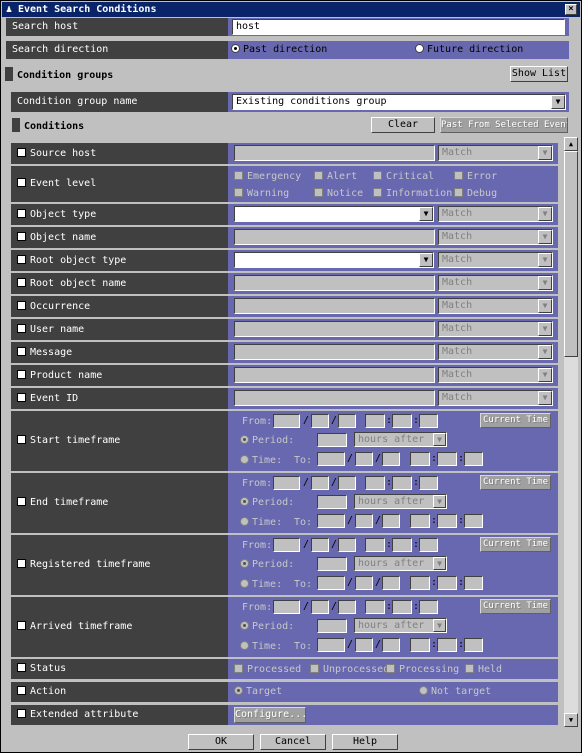 This screenshot has width=582, height=753. Describe the element at coordinates (334, 398) in the screenshot. I see `event-id-input` at that location.